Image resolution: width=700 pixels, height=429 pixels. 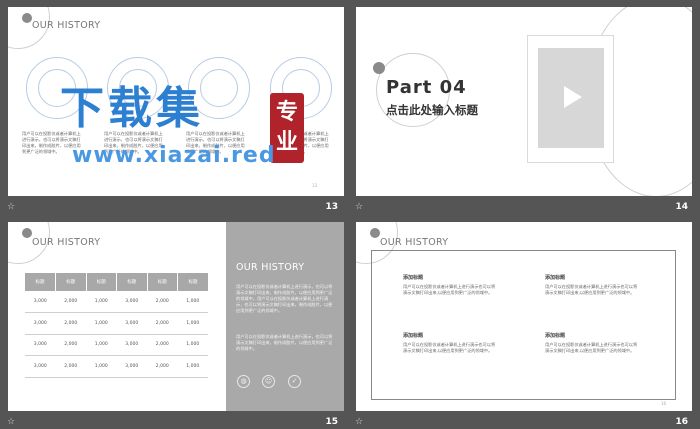 What do you see at coordinates (432, 110) in the screenshot?
I see `part-subtitle: 点击此处输入标题` at bounding box center [432, 110].